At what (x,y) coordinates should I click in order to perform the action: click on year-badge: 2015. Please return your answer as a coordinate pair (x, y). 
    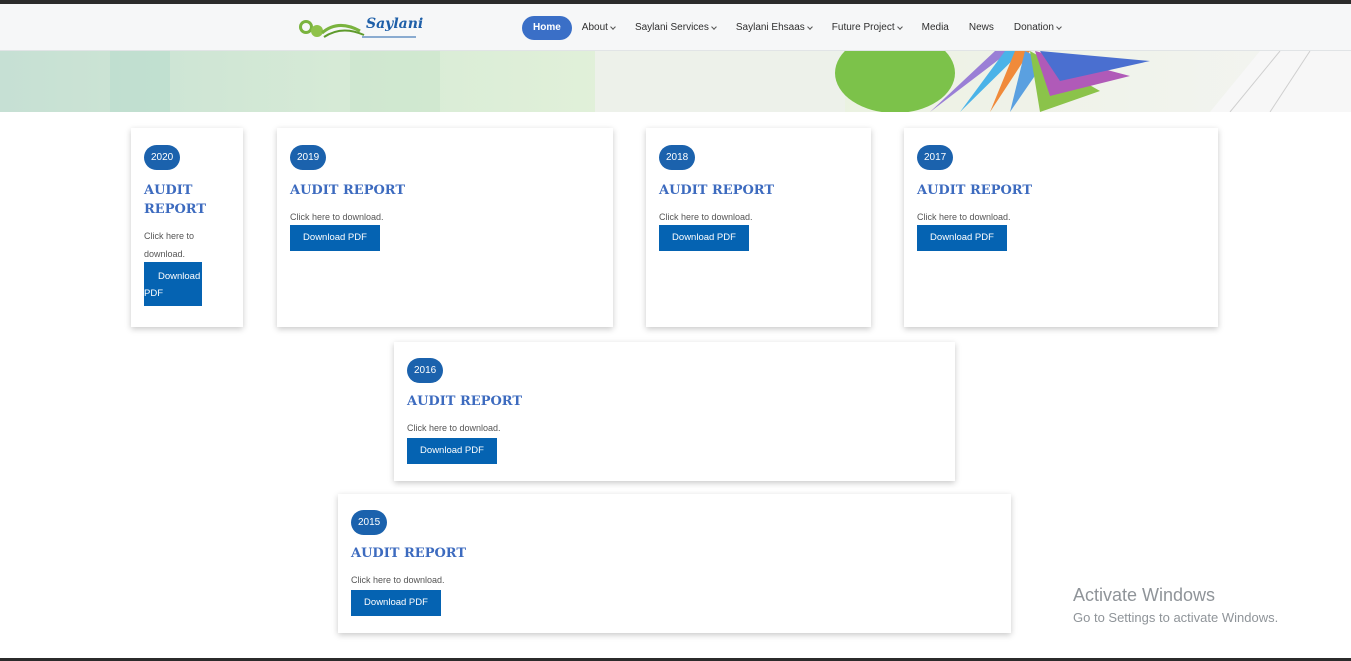
    Looking at the image, I should click on (369, 522).